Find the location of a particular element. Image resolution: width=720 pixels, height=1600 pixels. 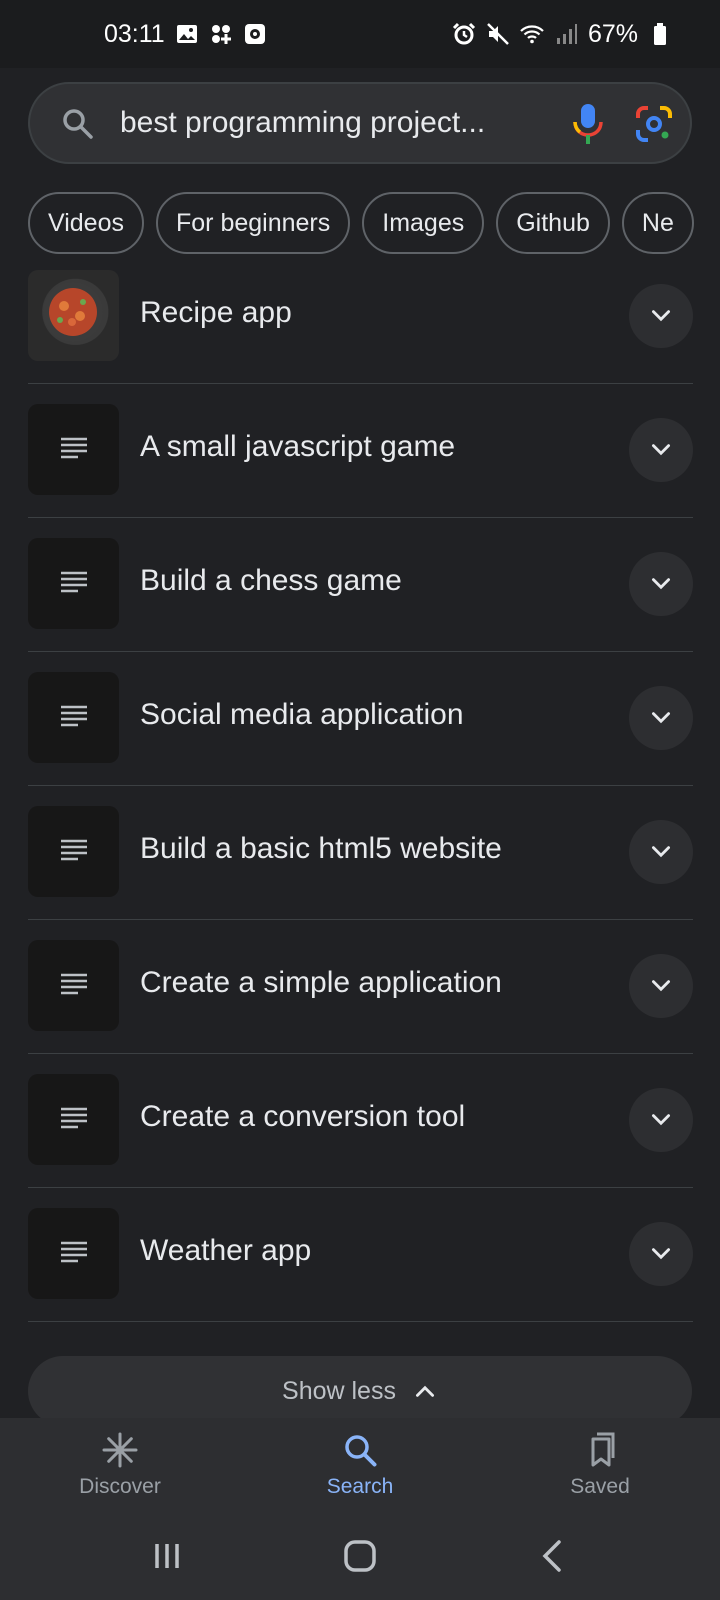

status-left: 03:11 is located at coordinates (185, 34).